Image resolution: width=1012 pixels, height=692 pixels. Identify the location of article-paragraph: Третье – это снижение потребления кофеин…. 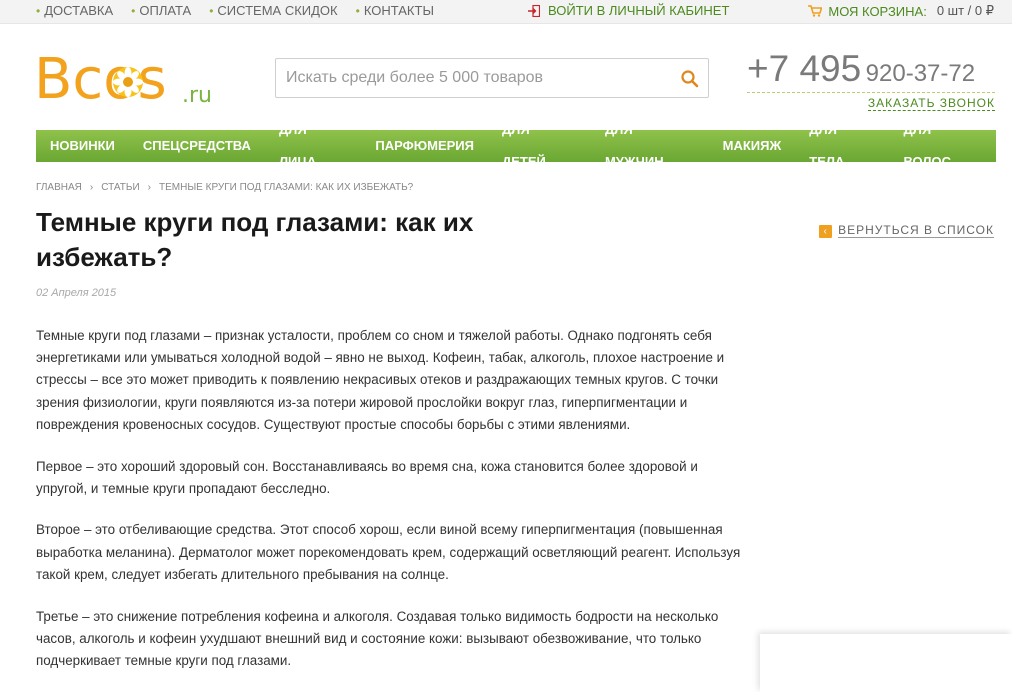
(377, 638).